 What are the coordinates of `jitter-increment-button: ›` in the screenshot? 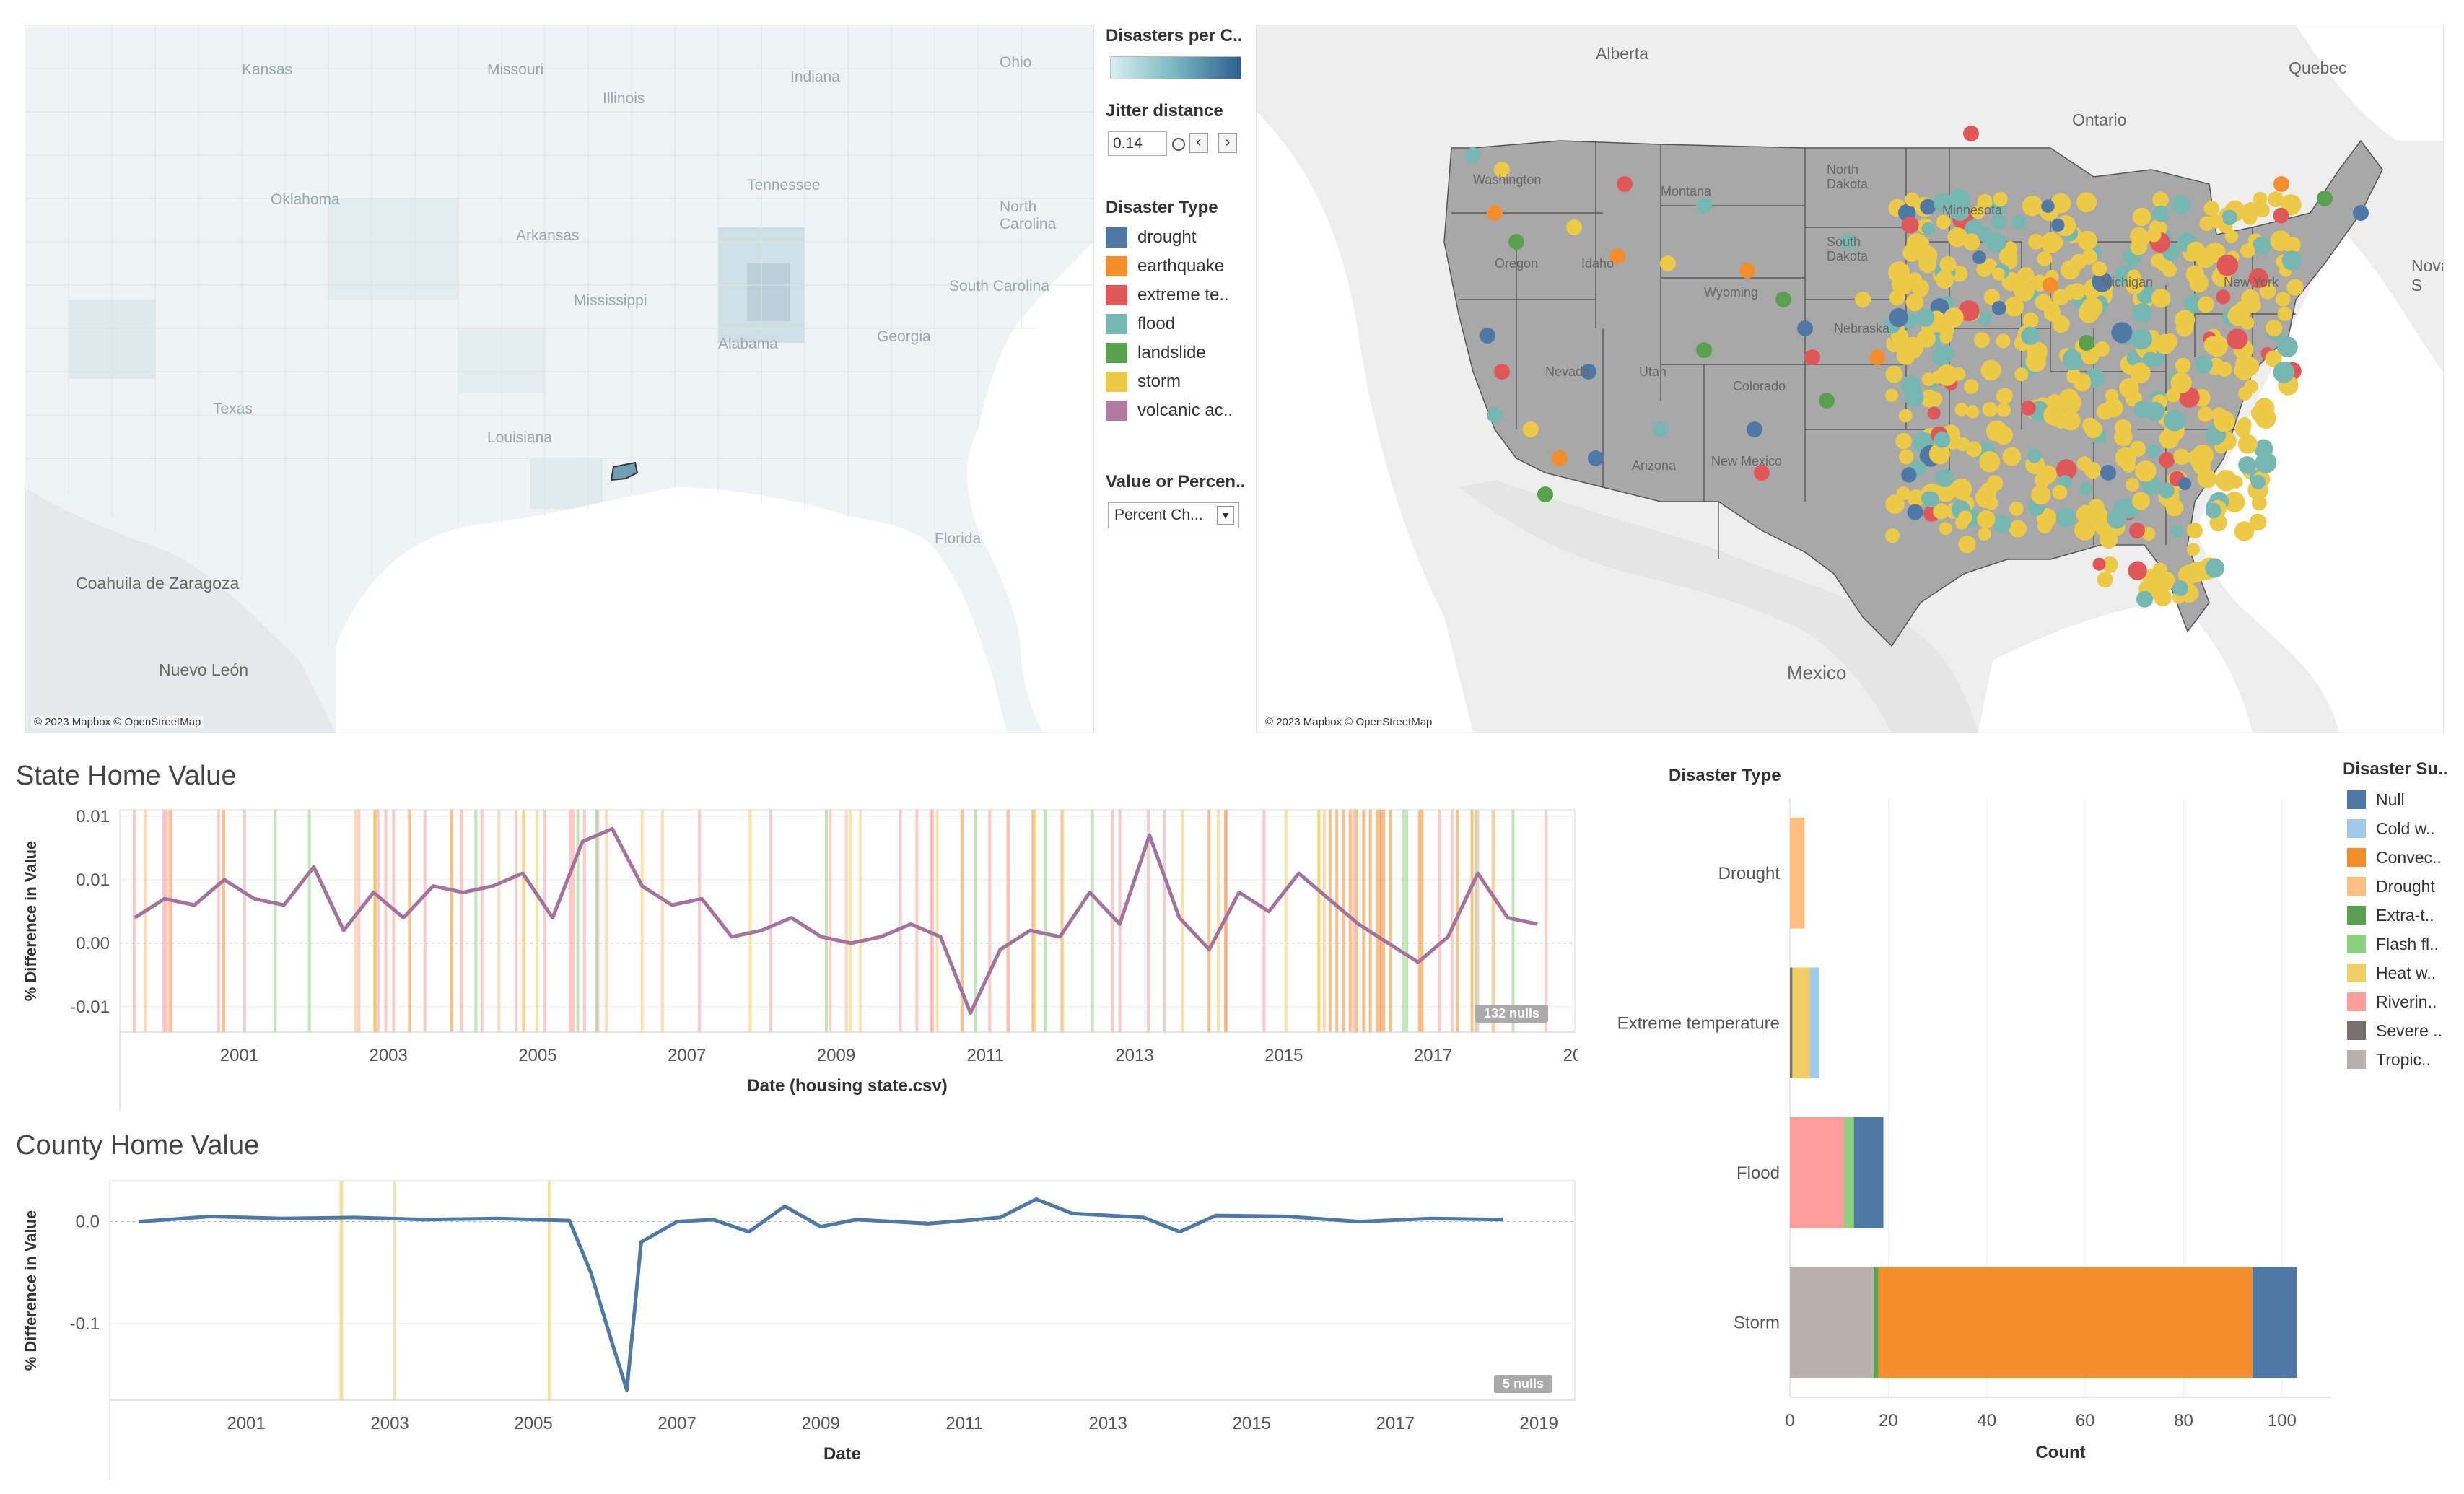 It's located at (1227, 143).